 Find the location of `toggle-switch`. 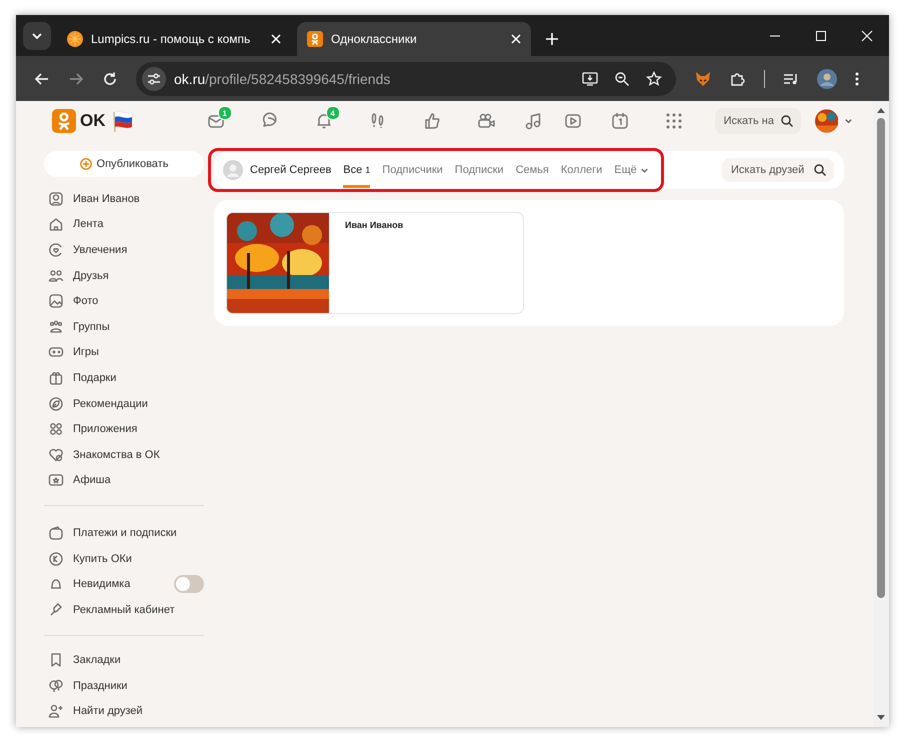

toggle-switch is located at coordinates (189, 584).